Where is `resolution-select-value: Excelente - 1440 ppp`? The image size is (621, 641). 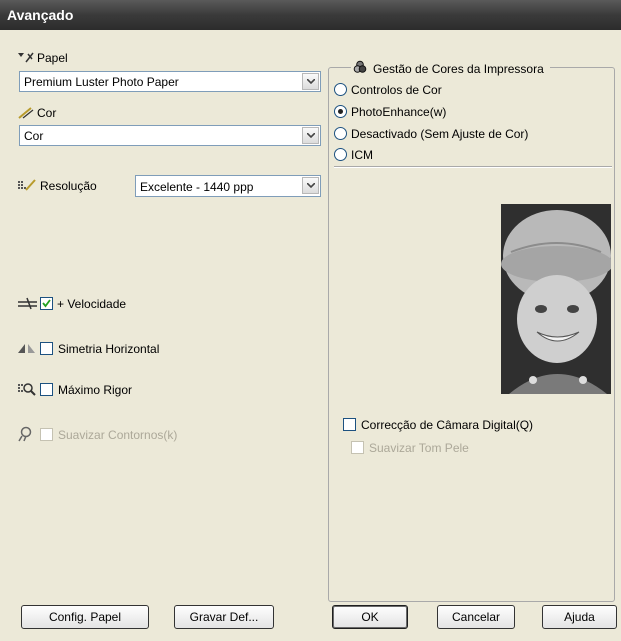 resolution-select-value: Excelente - 1440 ppp is located at coordinates (197, 187).